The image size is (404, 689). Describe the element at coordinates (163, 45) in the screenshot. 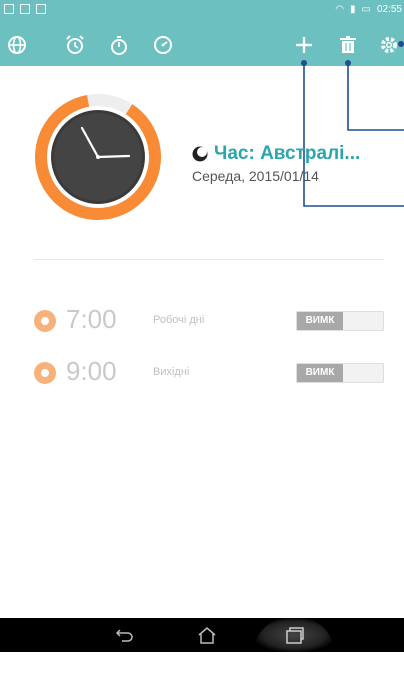

I see `timer-icon` at that location.